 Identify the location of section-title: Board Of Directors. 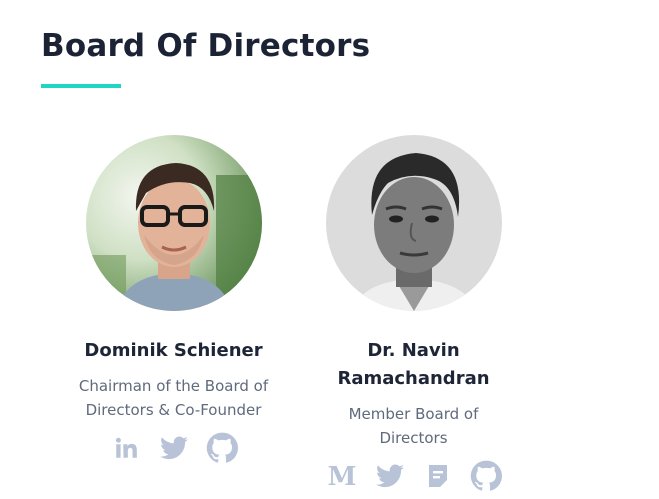
(206, 46).